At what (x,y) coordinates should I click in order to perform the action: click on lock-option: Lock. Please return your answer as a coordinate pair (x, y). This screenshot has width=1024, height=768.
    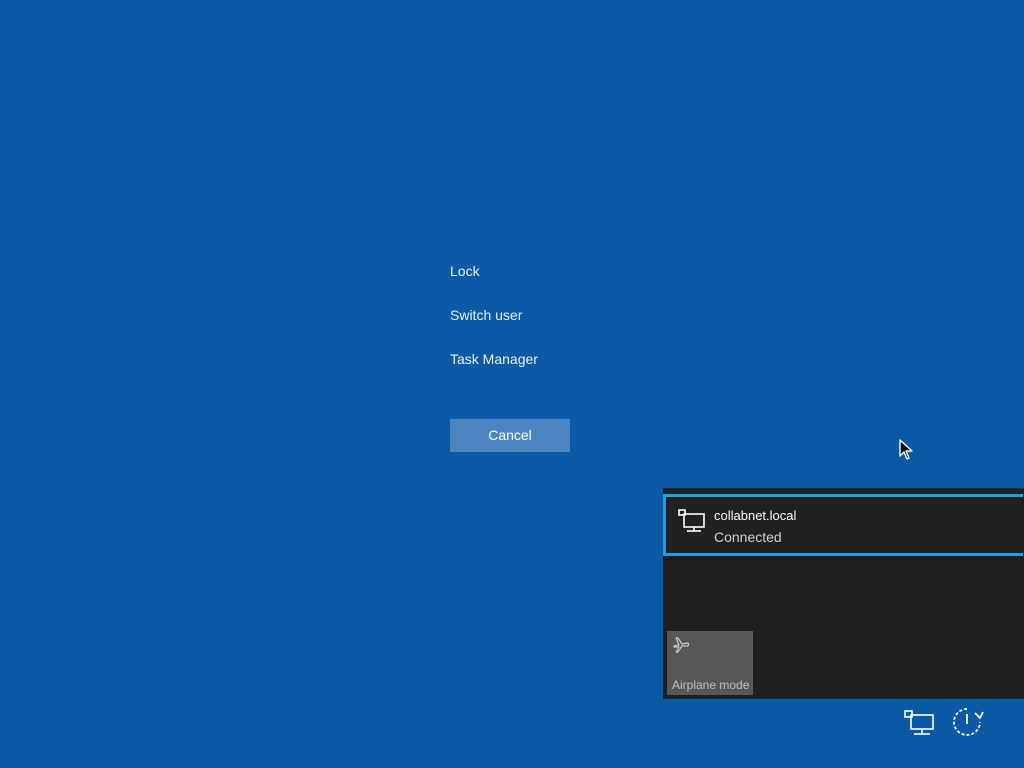
    Looking at the image, I should click on (465, 271).